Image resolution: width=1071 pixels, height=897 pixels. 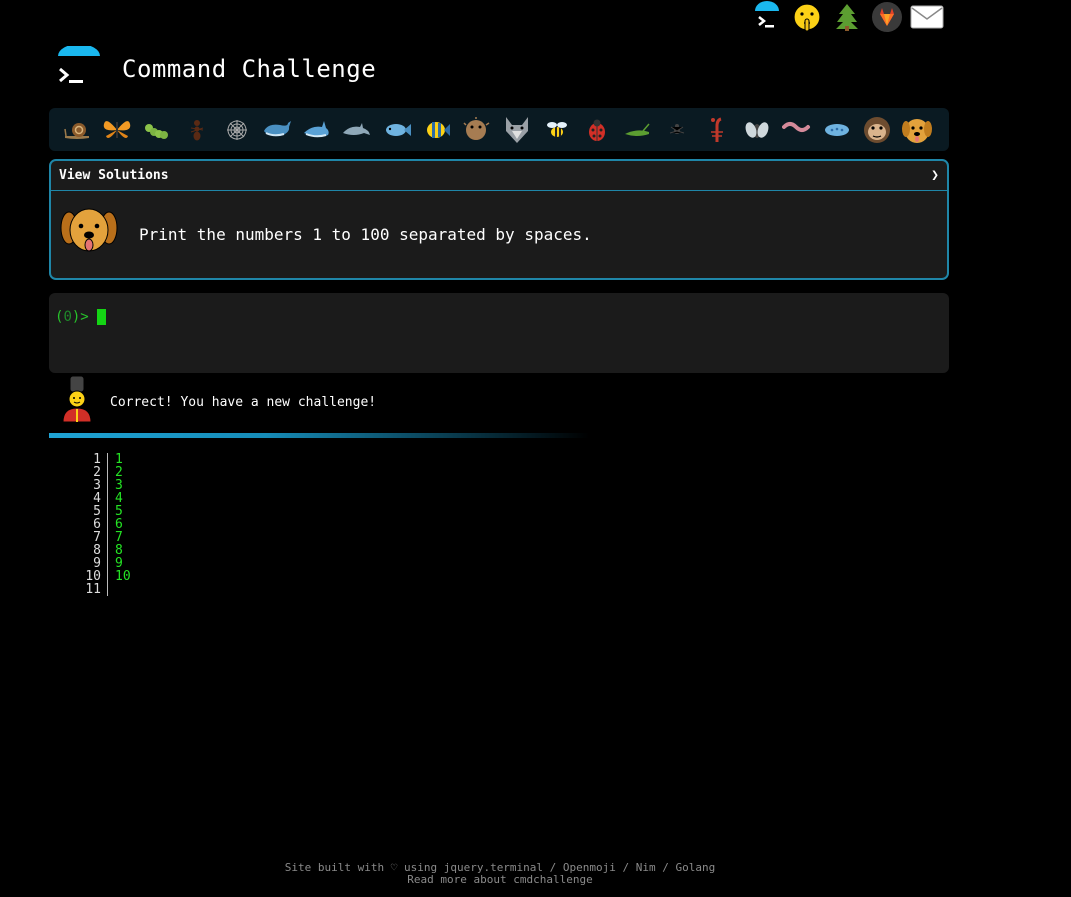 I want to click on spider-icon, so click(x=677, y=130).